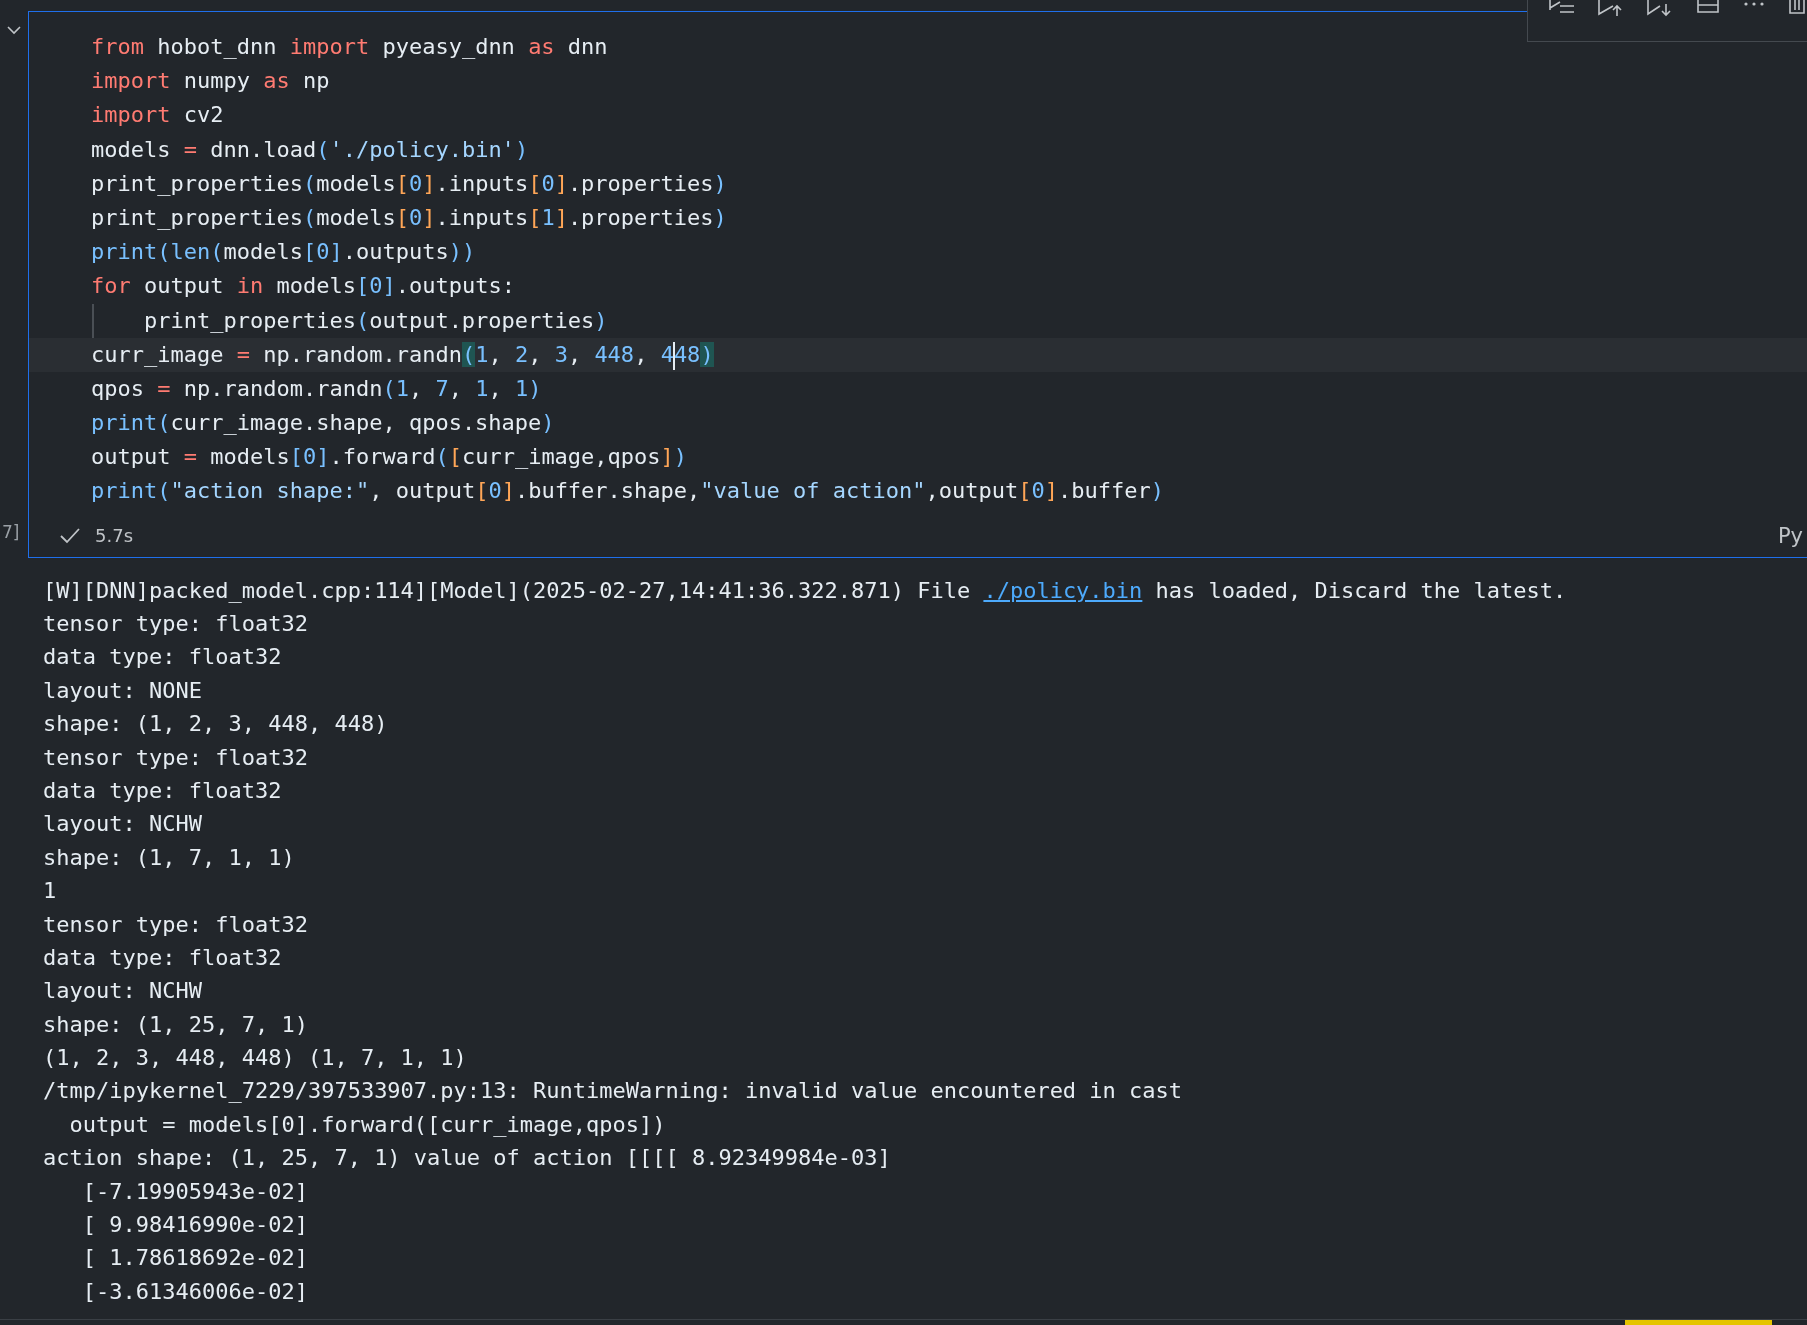  What do you see at coordinates (918, 320) in the screenshot?
I see `code-line: print_properties(output.properties)` at bounding box center [918, 320].